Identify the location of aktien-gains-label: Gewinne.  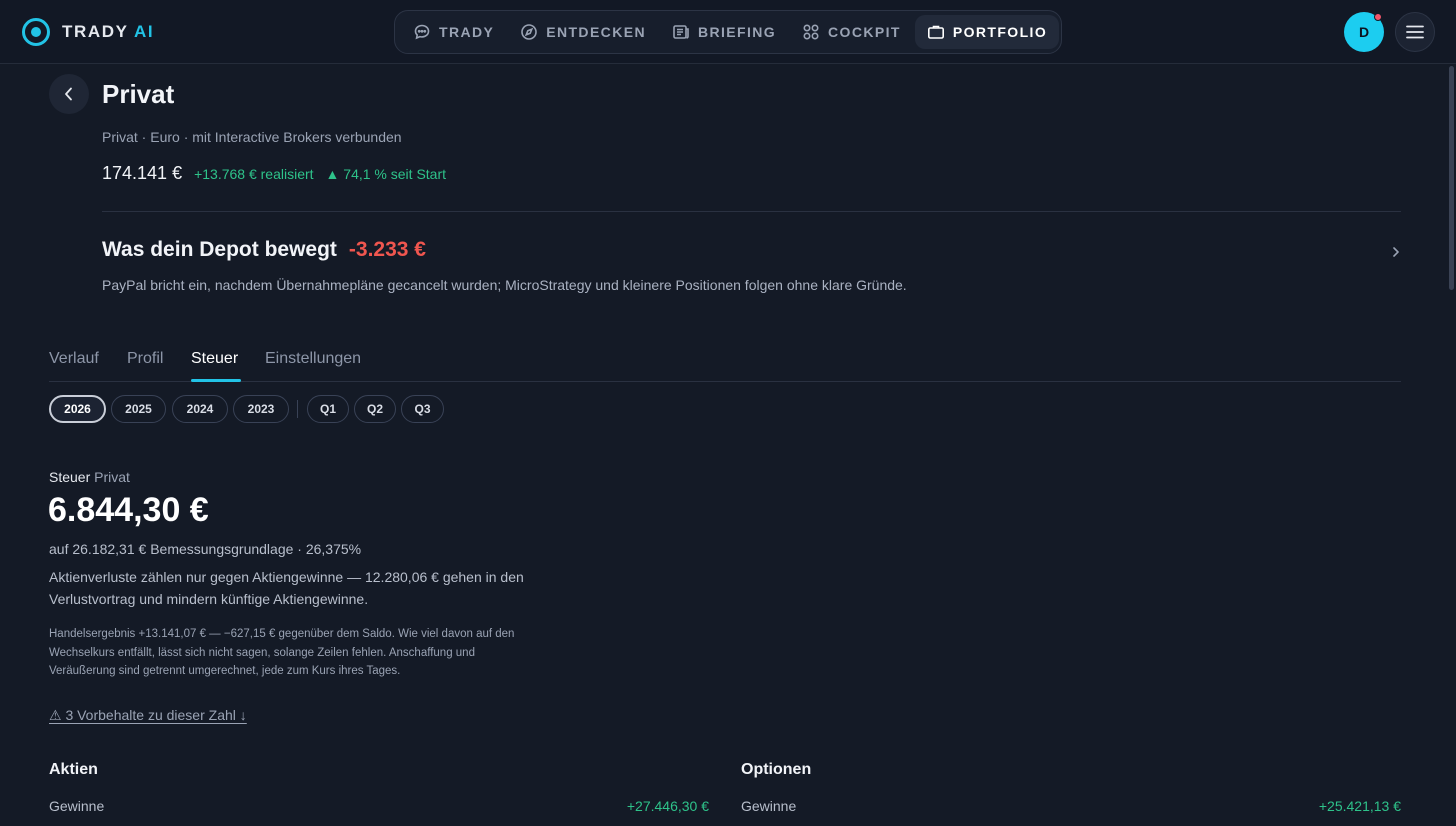
(77, 806).